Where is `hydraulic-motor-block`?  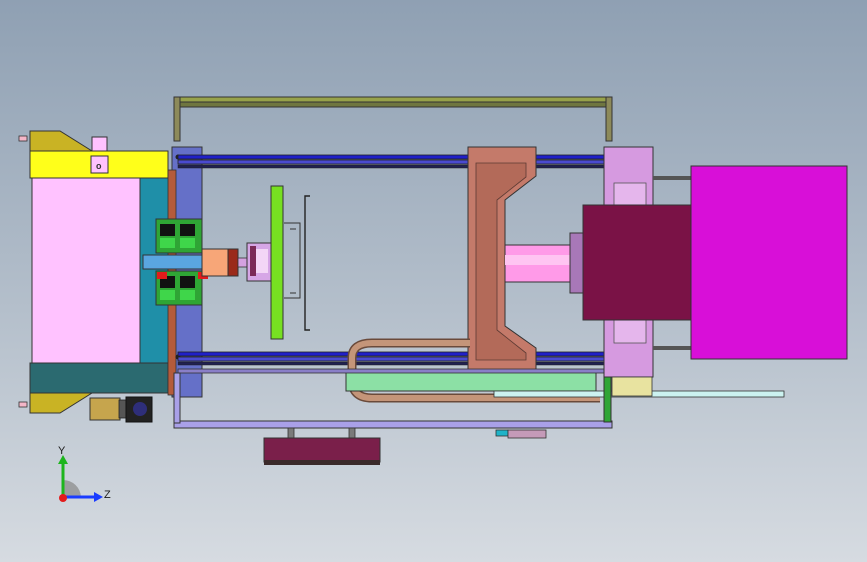
hydraulic-motor-block is located at coordinates (769, 262).